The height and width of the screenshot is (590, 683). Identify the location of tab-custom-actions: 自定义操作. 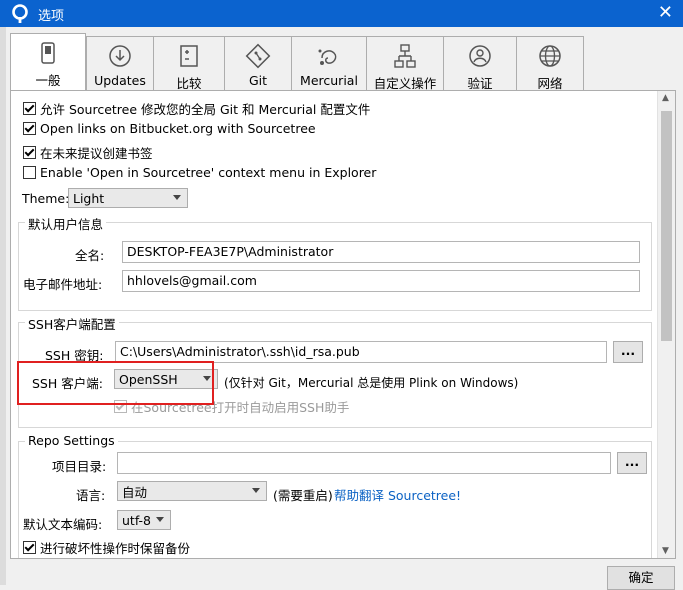
(405, 63).